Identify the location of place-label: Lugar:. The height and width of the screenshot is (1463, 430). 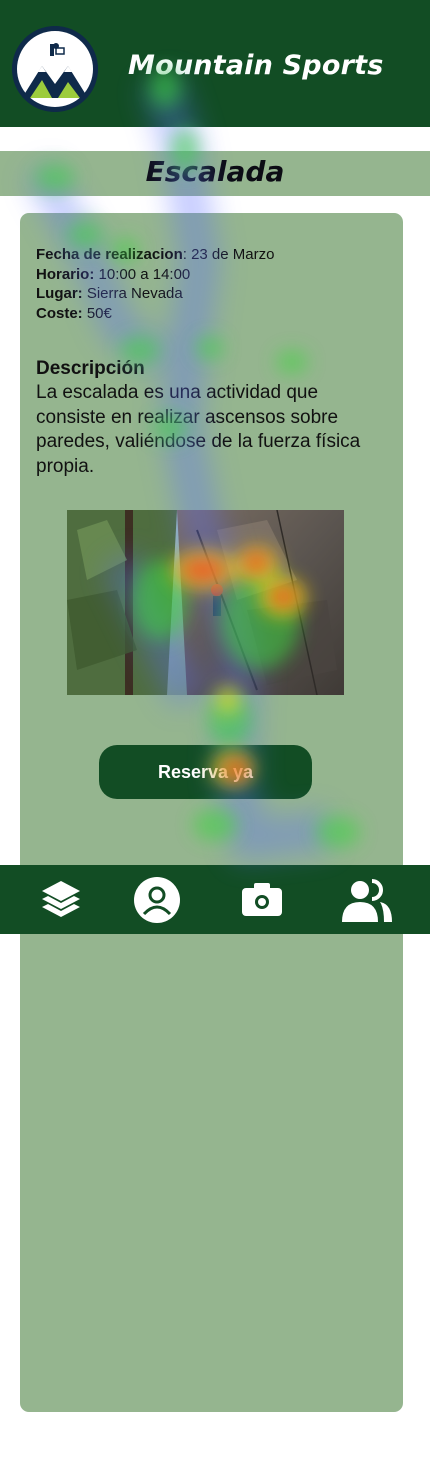
(59, 293).